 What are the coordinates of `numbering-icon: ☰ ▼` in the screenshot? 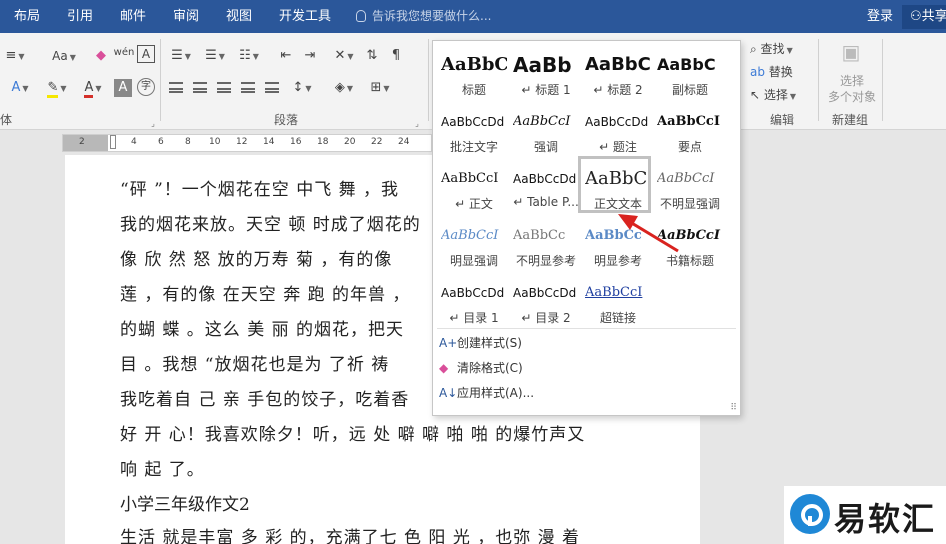 It's located at (215, 56).